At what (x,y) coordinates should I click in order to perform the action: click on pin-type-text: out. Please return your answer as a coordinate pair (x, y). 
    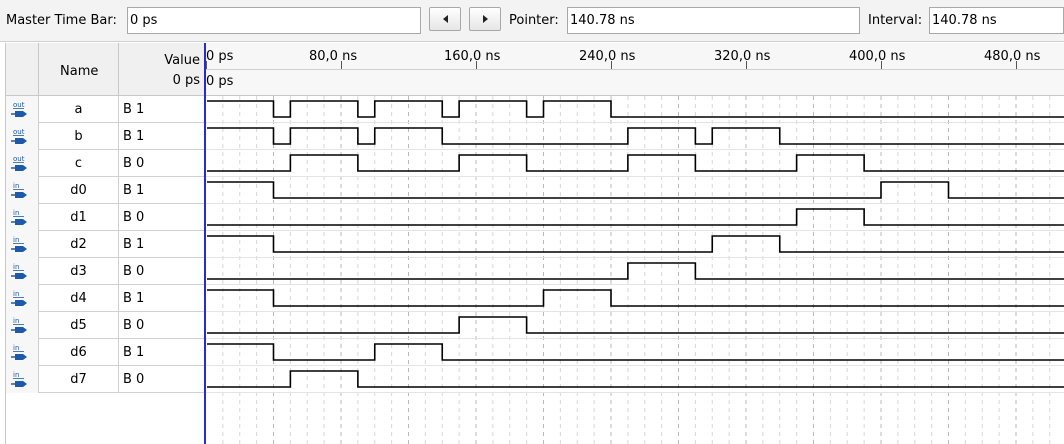
    Looking at the image, I should click on (19, 159).